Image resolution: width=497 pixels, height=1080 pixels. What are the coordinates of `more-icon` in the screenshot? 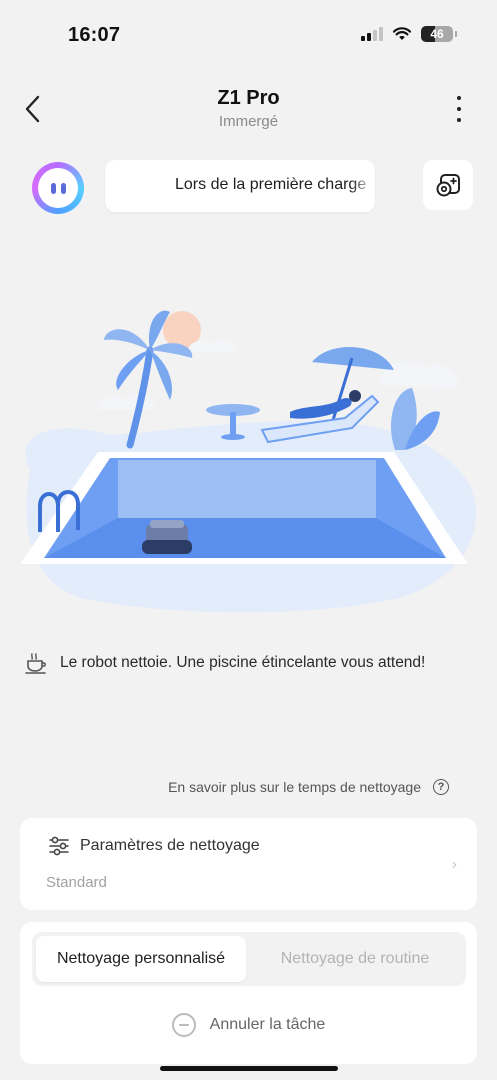 It's located at (459, 98).